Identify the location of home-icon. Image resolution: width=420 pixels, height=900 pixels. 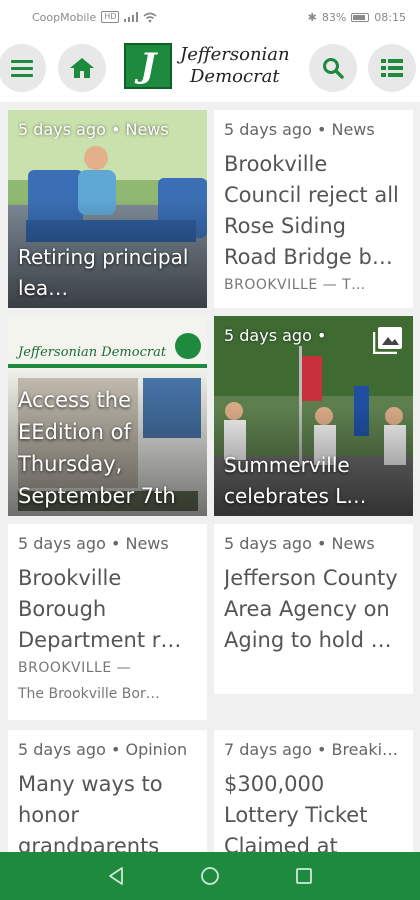
(82, 68).